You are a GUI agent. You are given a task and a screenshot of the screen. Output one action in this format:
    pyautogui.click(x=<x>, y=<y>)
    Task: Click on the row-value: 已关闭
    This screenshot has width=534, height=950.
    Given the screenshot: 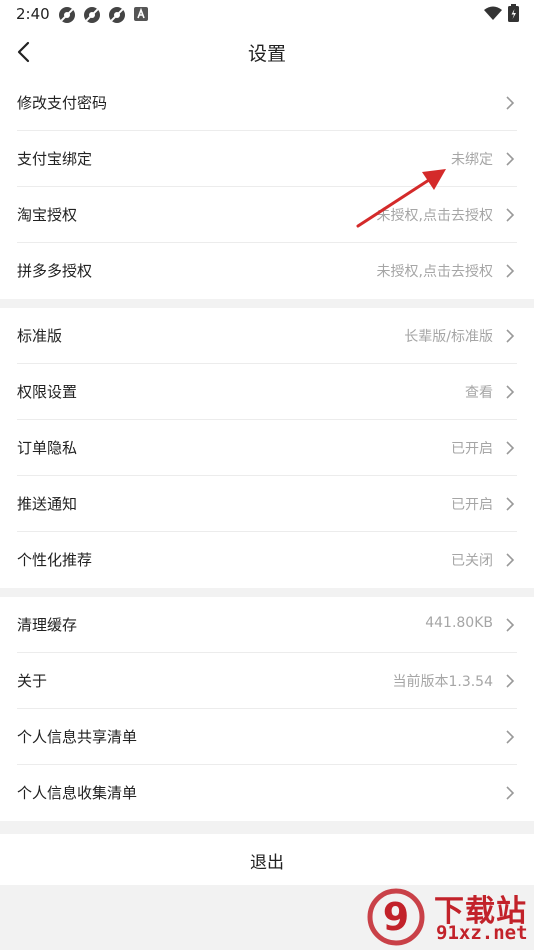 What is the action you would take?
    pyautogui.click(x=472, y=561)
    